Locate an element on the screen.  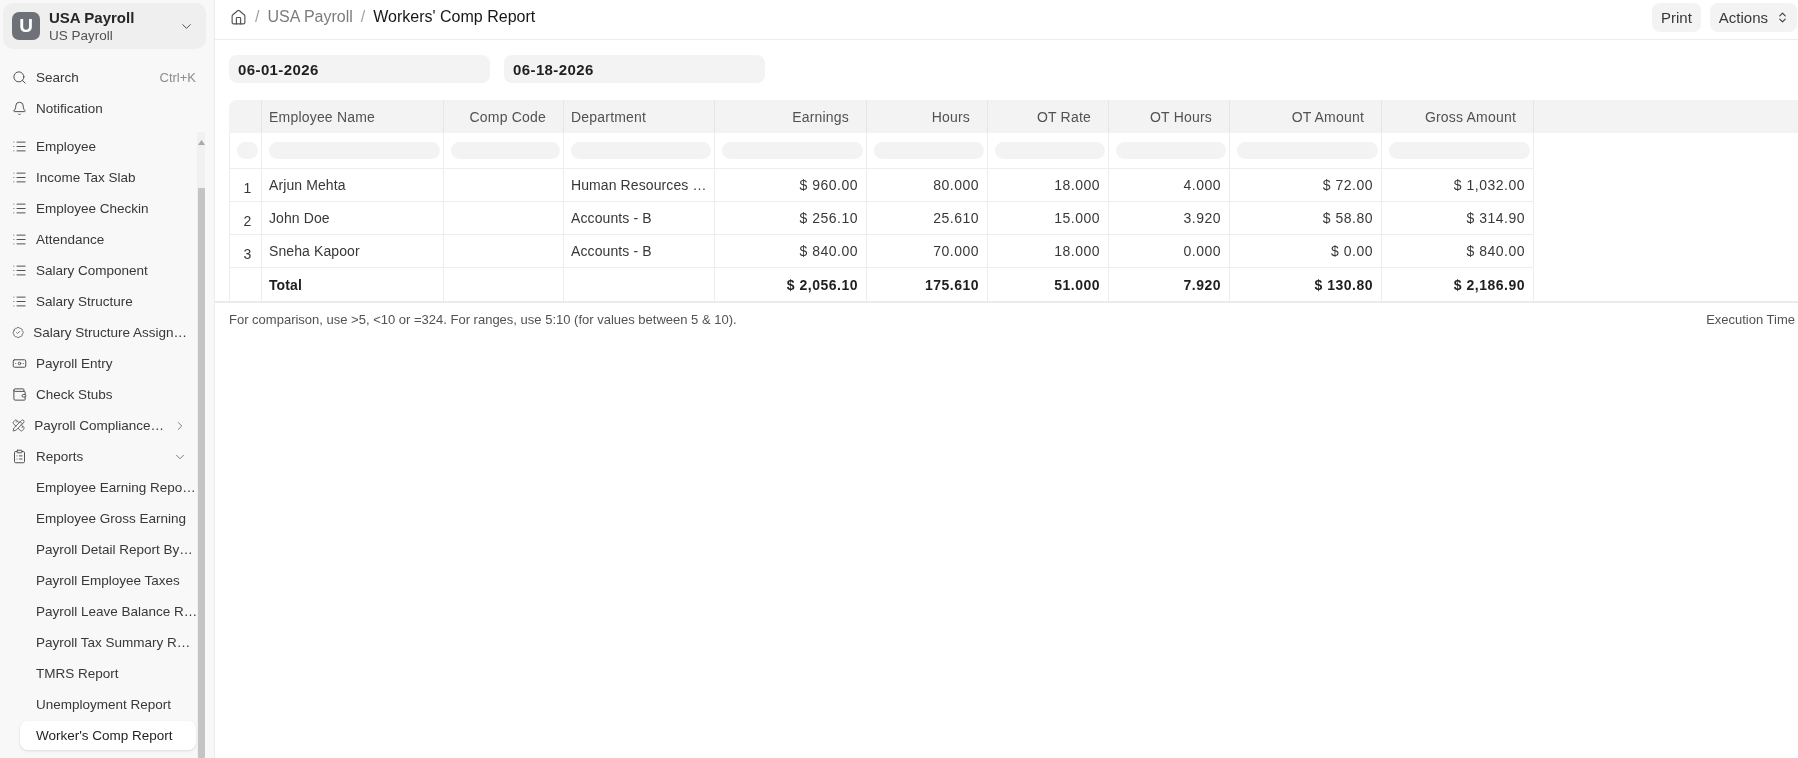
table-cell: 70.000 is located at coordinates (927, 251).